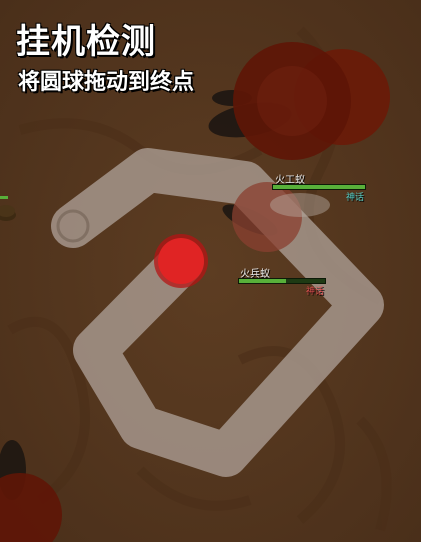  Describe the element at coordinates (355, 198) in the screenshot. I see `unit-tag-fire-worker: 神话` at that location.